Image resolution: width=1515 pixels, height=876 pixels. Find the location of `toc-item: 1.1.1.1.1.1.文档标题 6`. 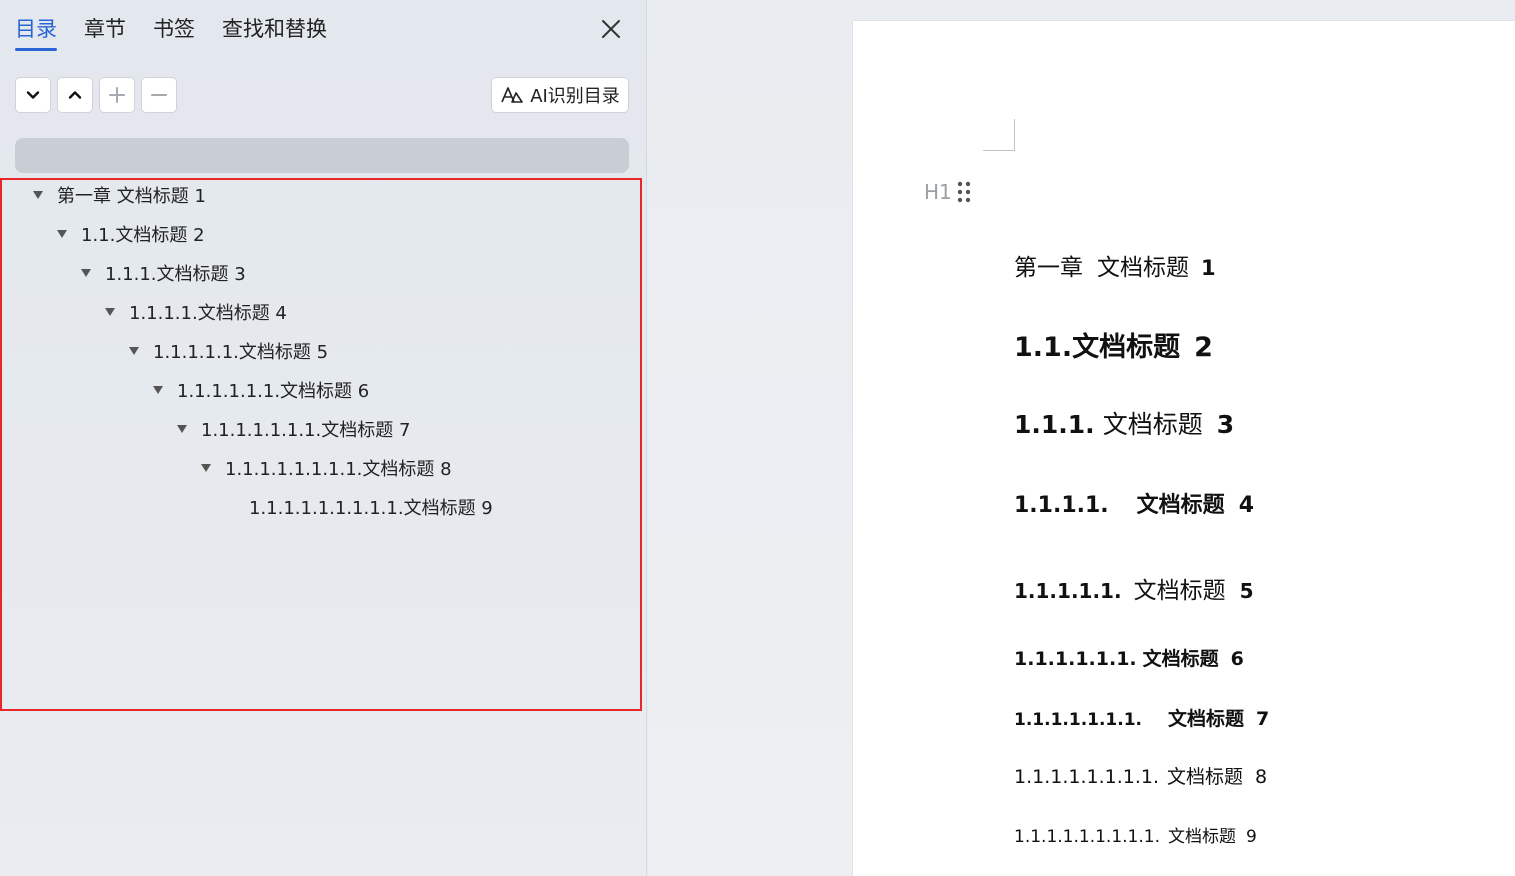

toc-item: 1.1.1.1.1.1.文档标题 6 is located at coordinates (261, 390).